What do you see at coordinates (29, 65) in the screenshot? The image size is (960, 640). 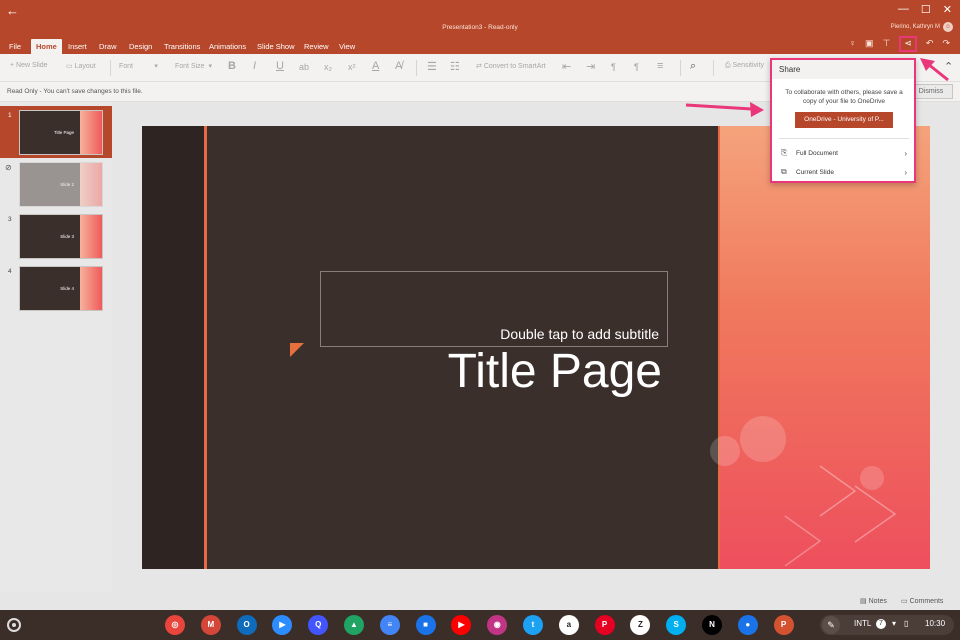 I see `new-slide-button: + New Slide` at bounding box center [29, 65].